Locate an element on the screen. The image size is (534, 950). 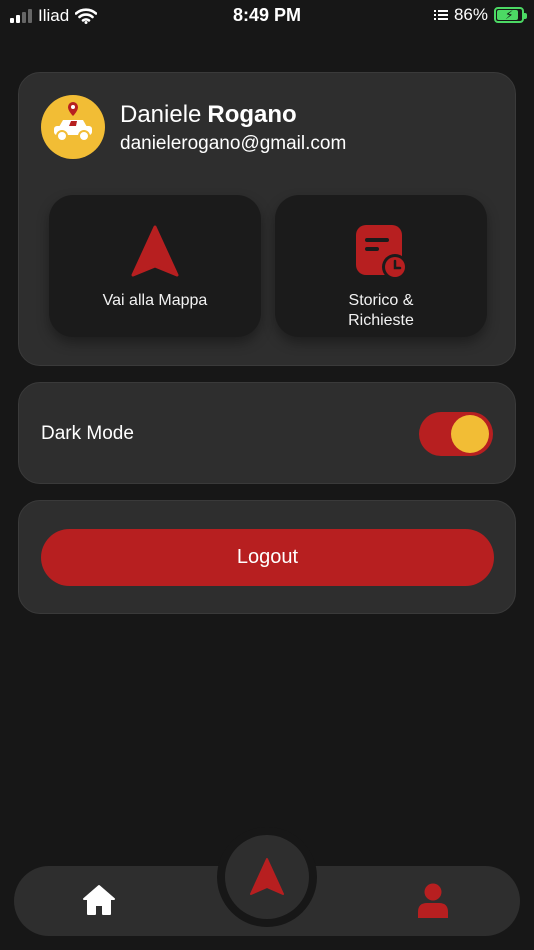
go-to-map-button: Vai alla Mappa is located at coordinates (155, 266).